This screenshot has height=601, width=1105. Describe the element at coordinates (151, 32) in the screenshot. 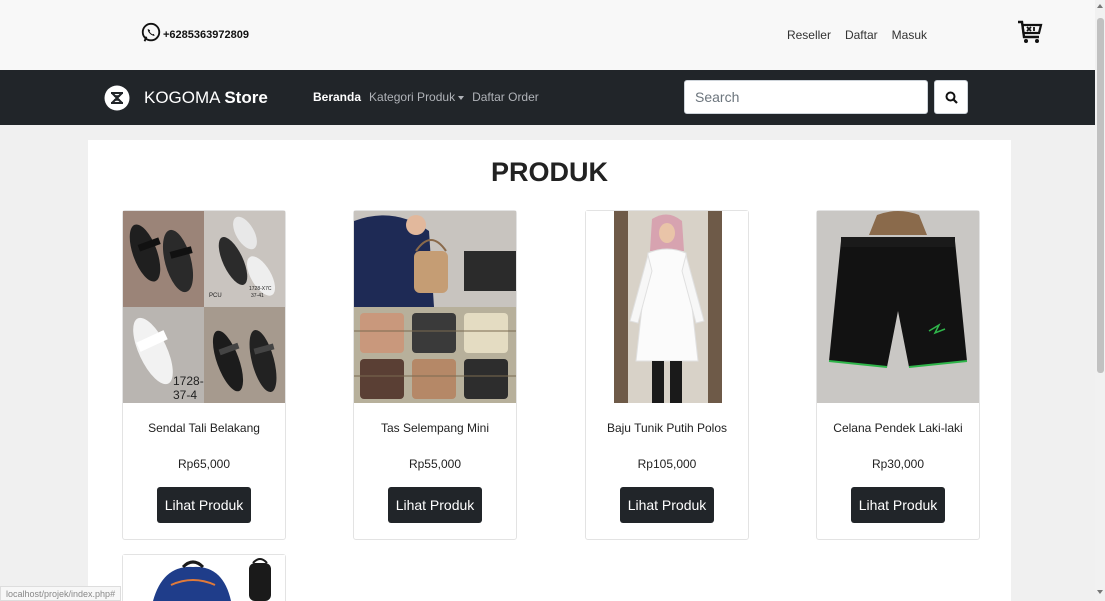

I see `whatsapp-icon` at that location.